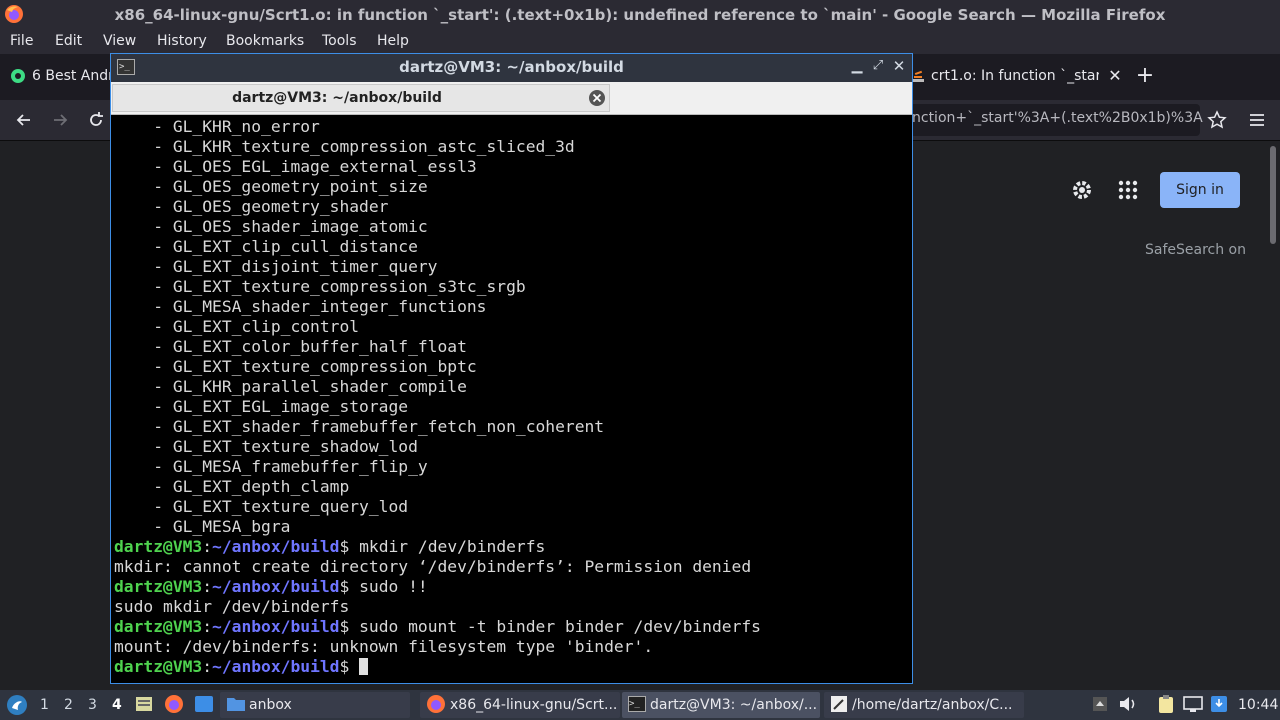 Image resolution: width=1280 pixels, height=720 pixels. Describe the element at coordinates (1166, 704) in the screenshot. I see `clipboard-icon` at that location.